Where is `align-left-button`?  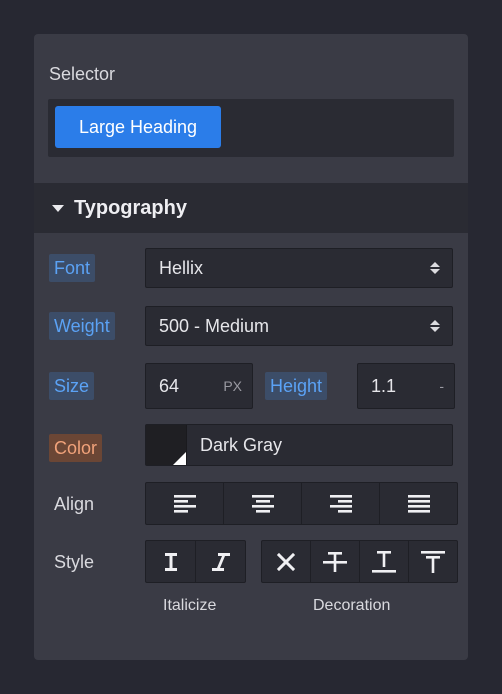
align-left-button is located at coordinates (185, 503).